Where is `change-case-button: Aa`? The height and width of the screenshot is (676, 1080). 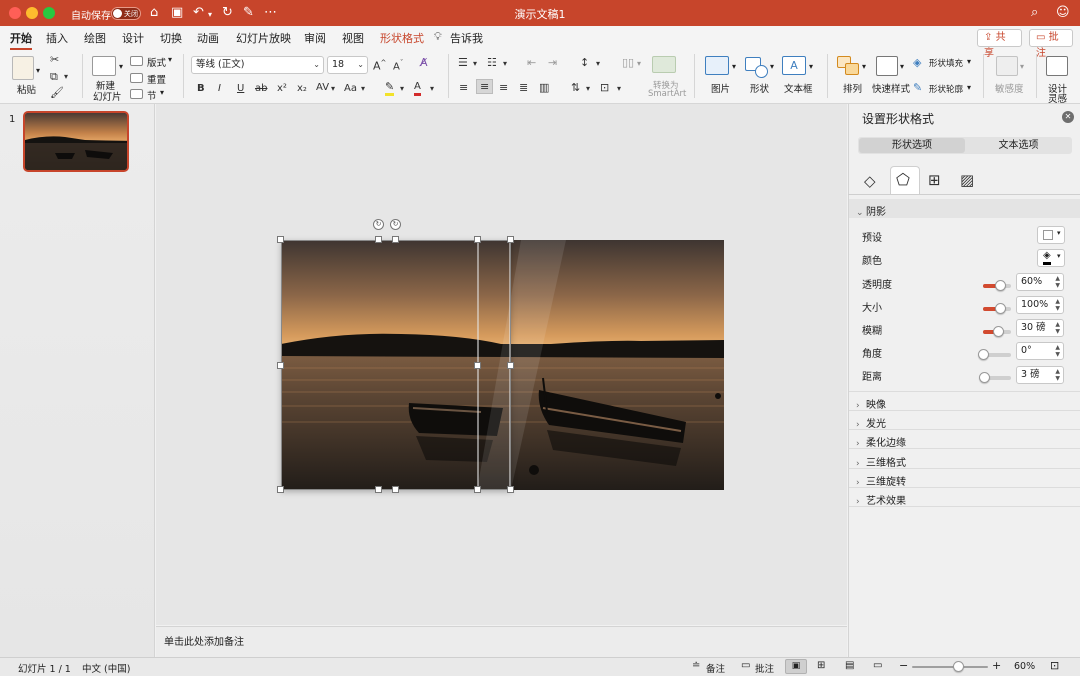
change-case-button: Aa is located at coordinates (350, 88).